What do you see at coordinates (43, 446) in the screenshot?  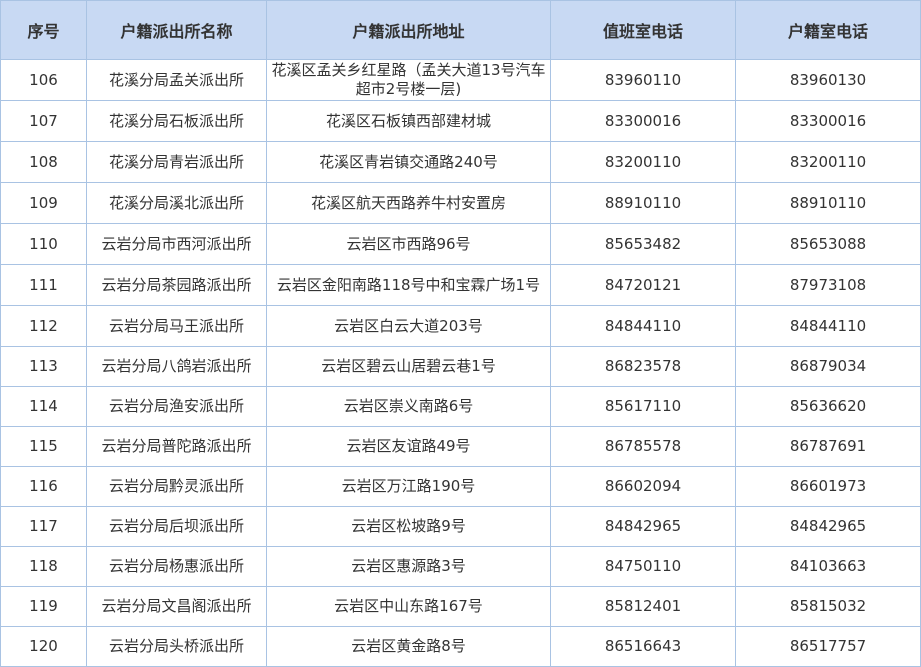 I see `cell-serial-number: 115` at bounding box center [43, 446].